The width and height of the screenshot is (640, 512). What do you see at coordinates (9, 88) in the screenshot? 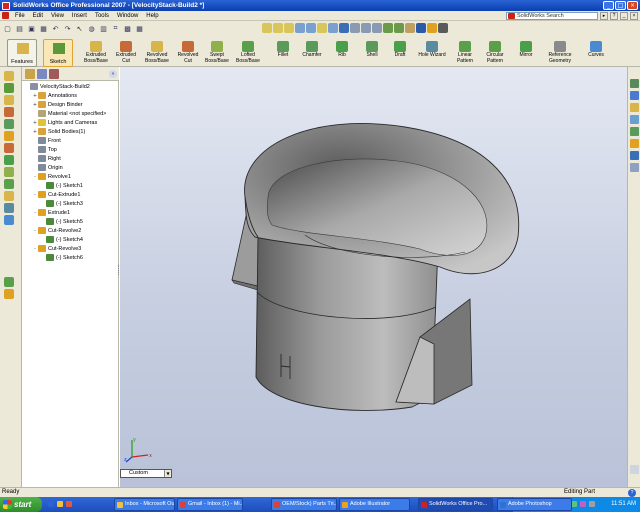
I see `strip-sketch-icon` at bounding box center [9, 88].